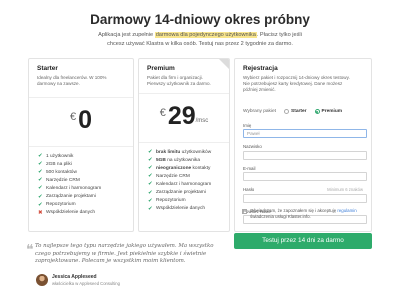 The height and width of the screenshot is (300, 400). I want to click on selected-corner-marker, so click(224, 64).